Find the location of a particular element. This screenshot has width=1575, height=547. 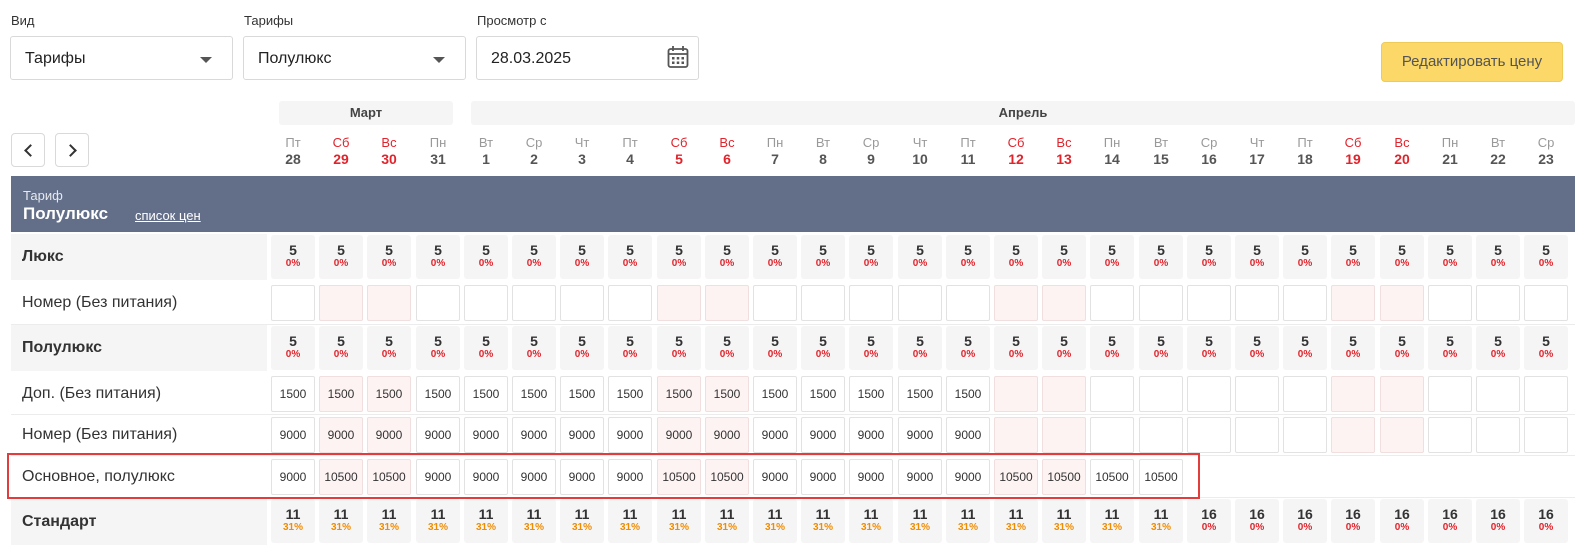

price-list-link: список цен is located at coordinates (168, 215).